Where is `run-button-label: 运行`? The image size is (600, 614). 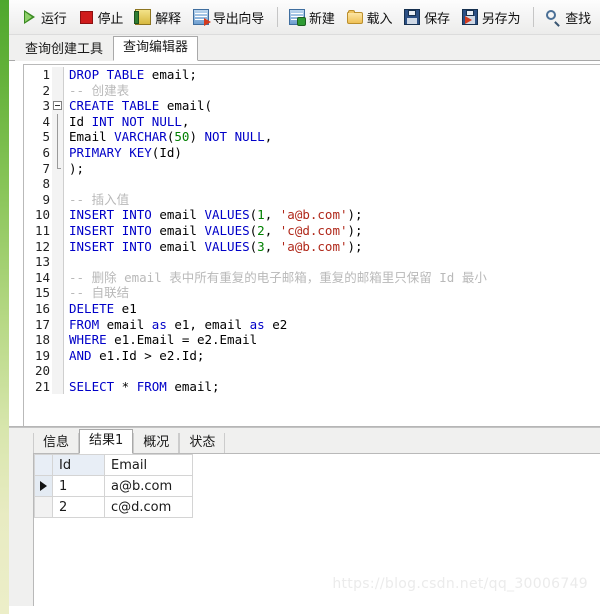 run-button-label: 运行 is located at coordinates (54, 19).